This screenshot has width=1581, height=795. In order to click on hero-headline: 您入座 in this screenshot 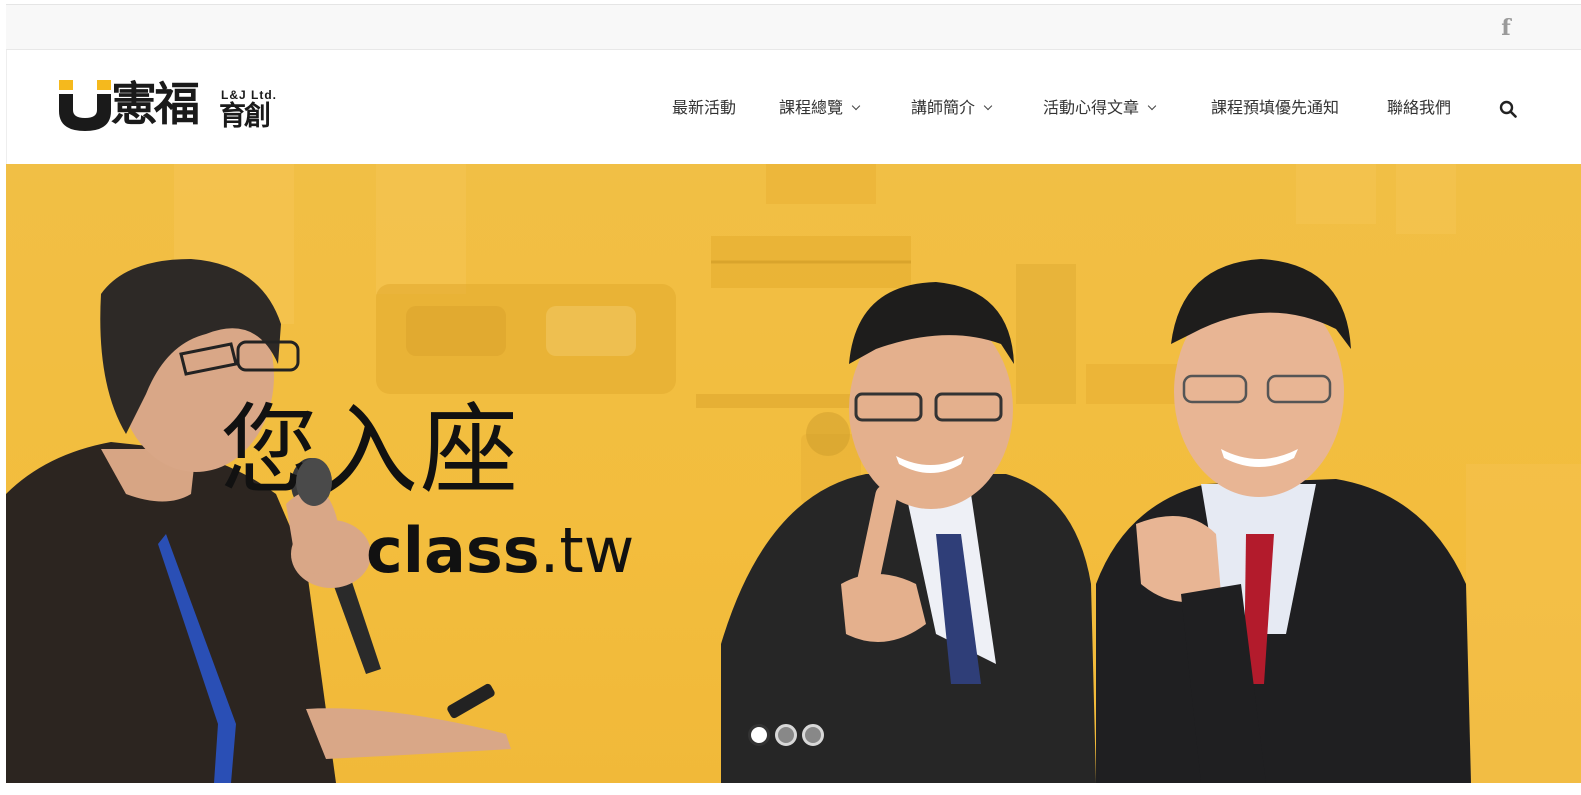, I will do `click(370, 451)`.